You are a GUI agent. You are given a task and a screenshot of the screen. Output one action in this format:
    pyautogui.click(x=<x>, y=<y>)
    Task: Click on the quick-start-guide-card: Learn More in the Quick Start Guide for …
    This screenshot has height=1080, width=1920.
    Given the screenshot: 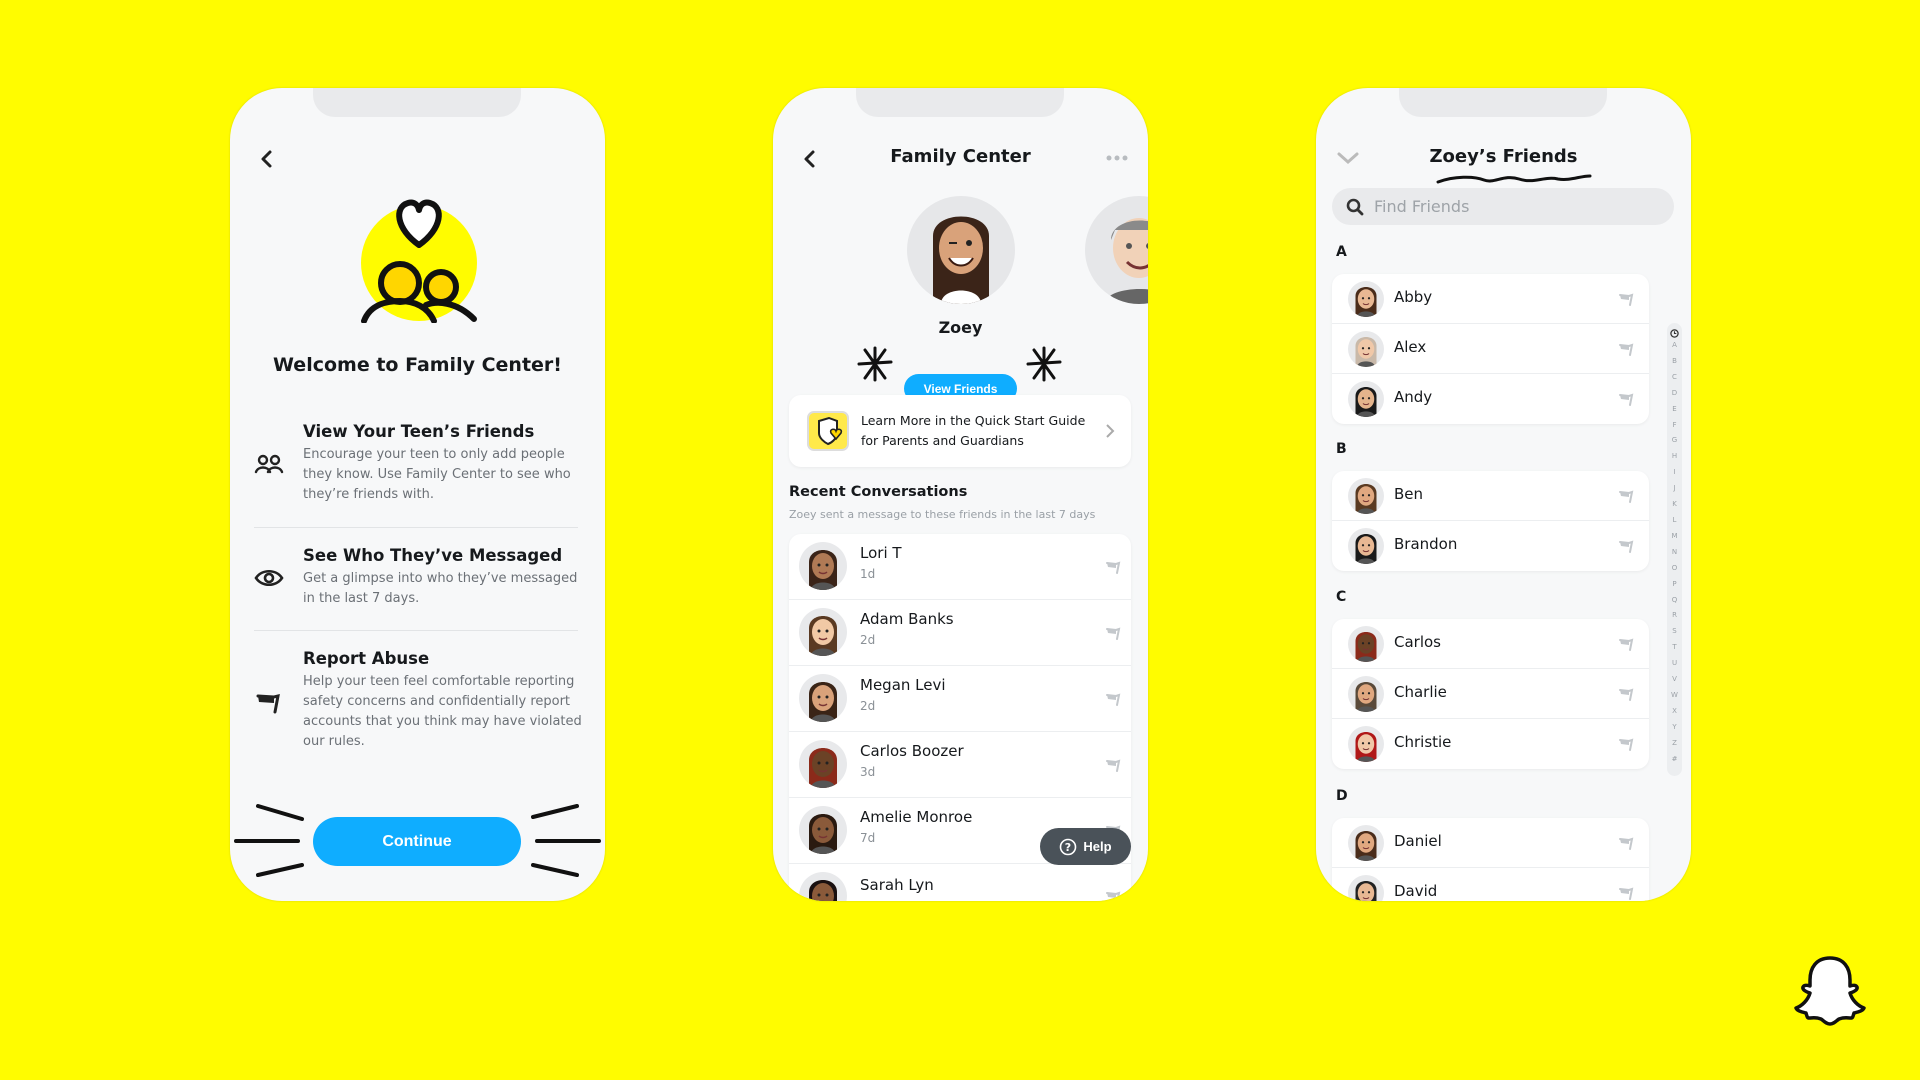 What is the action you would take?
    pyautogui.click(x=960, y=431)
    